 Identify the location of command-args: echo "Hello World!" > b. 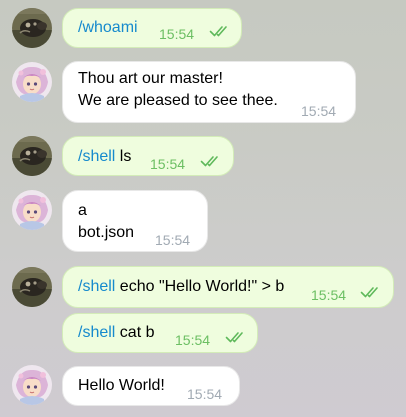
(200, 286).